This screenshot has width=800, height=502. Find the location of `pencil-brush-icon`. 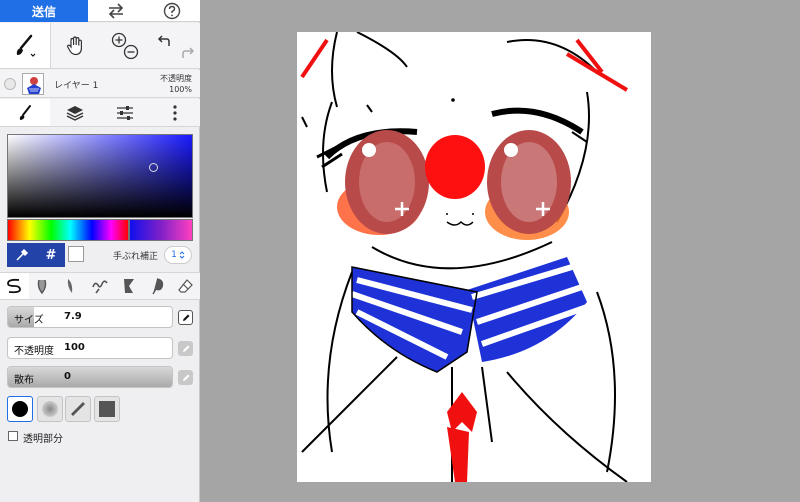

pencil-brush-icon is located at coordinates (42, 287).